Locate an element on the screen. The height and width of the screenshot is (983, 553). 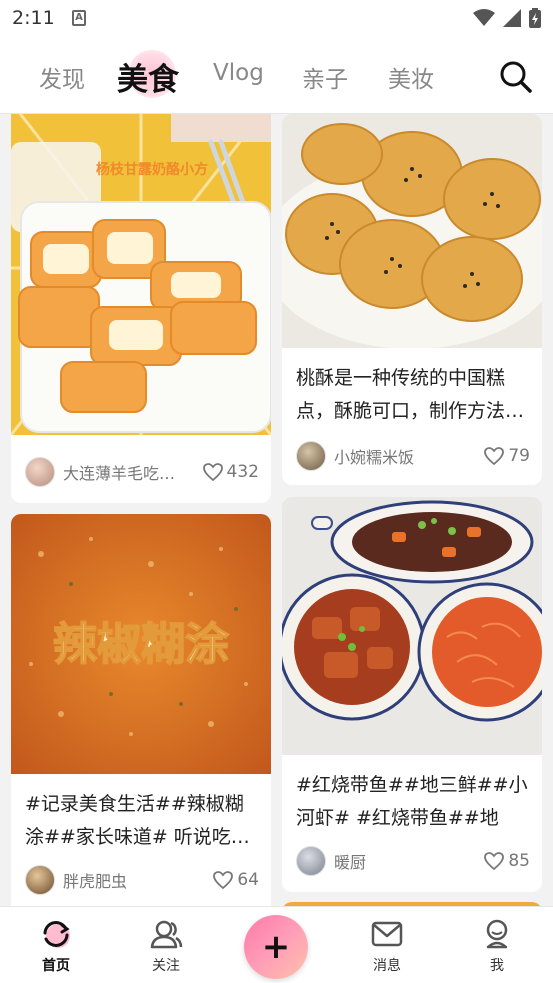
author-name: 暖厨 is located at coordinates (409, 861).